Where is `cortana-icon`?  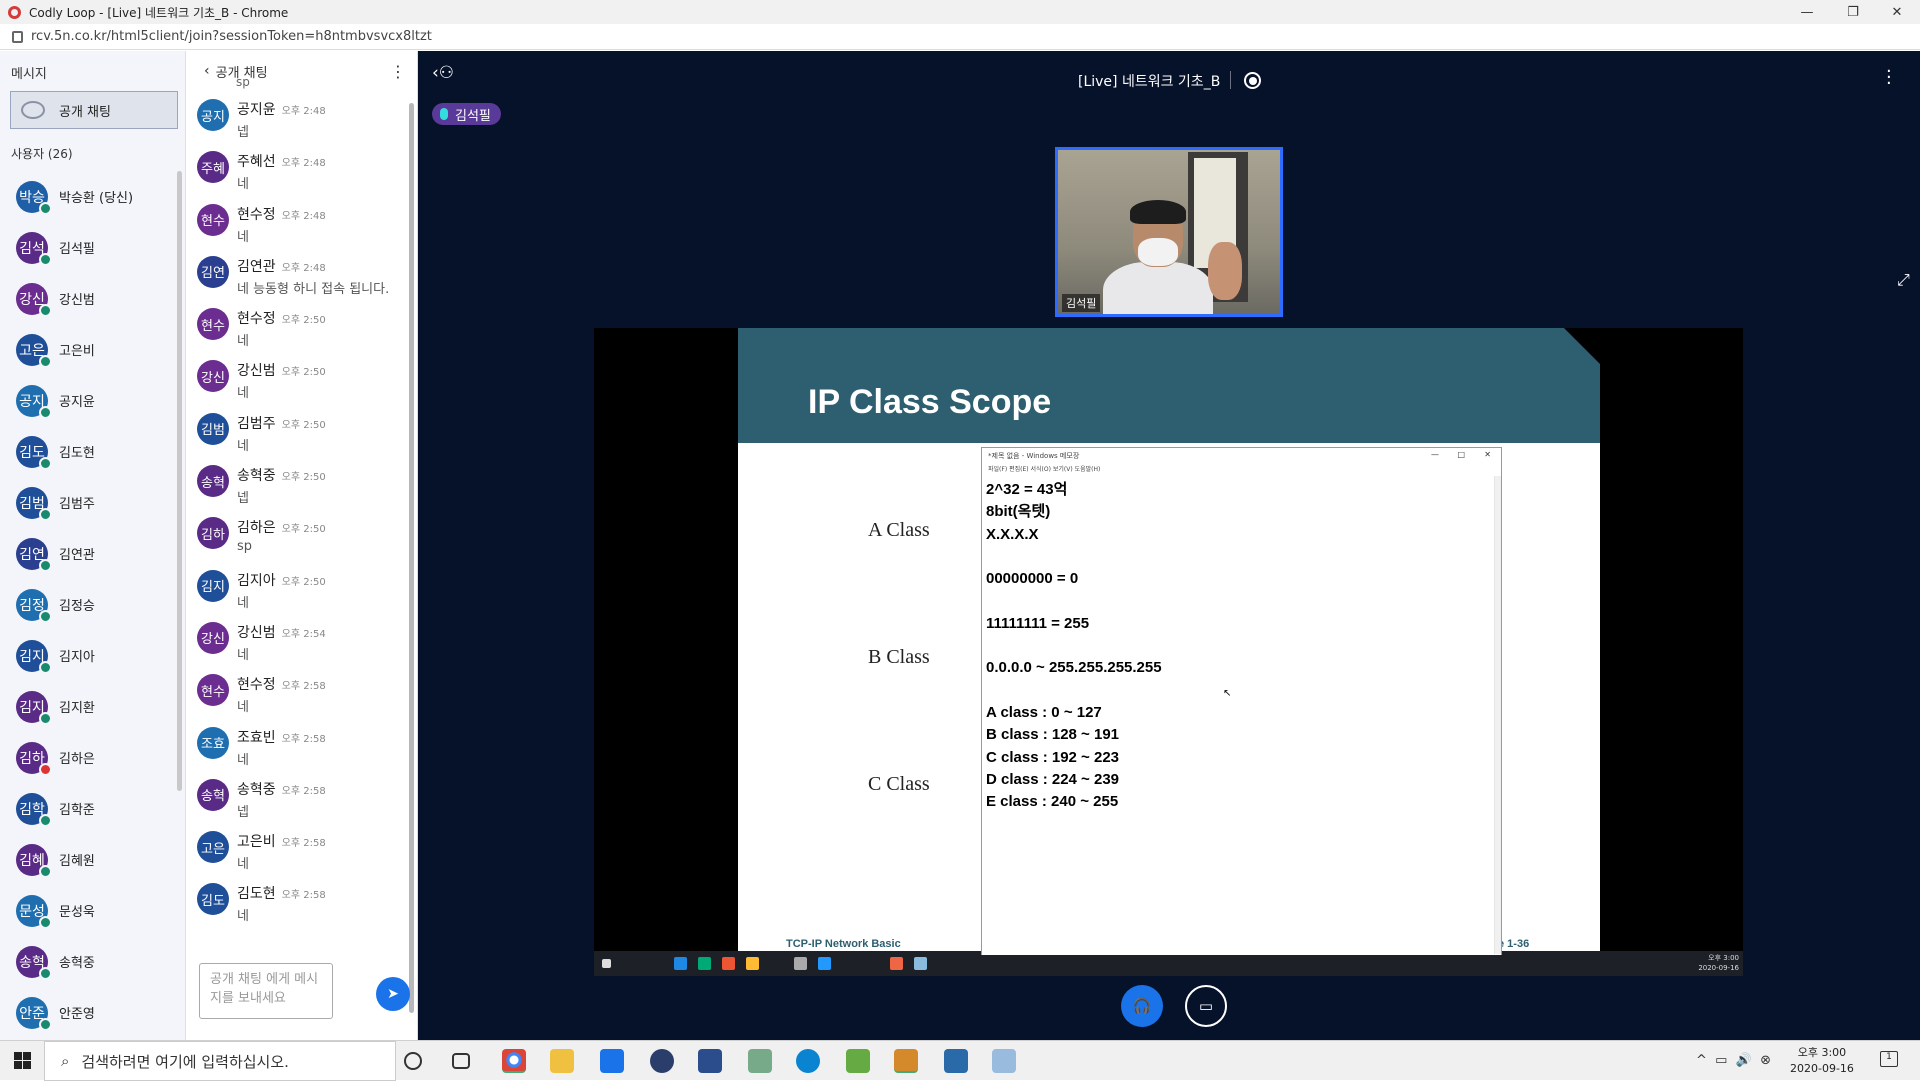
cortana-icon is located at coordinates (413, 1061).